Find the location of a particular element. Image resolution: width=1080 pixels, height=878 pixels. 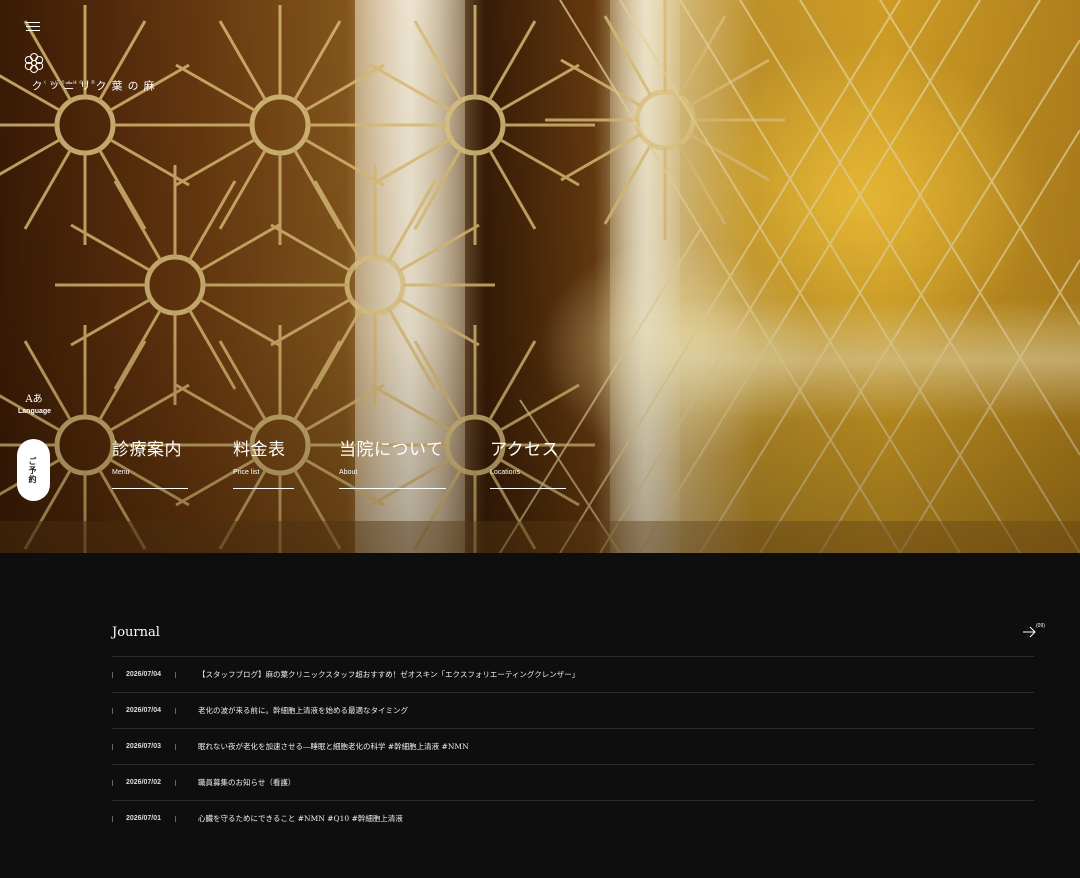

hero-nav-about: 当院について About is located at coordinates (392, 464).